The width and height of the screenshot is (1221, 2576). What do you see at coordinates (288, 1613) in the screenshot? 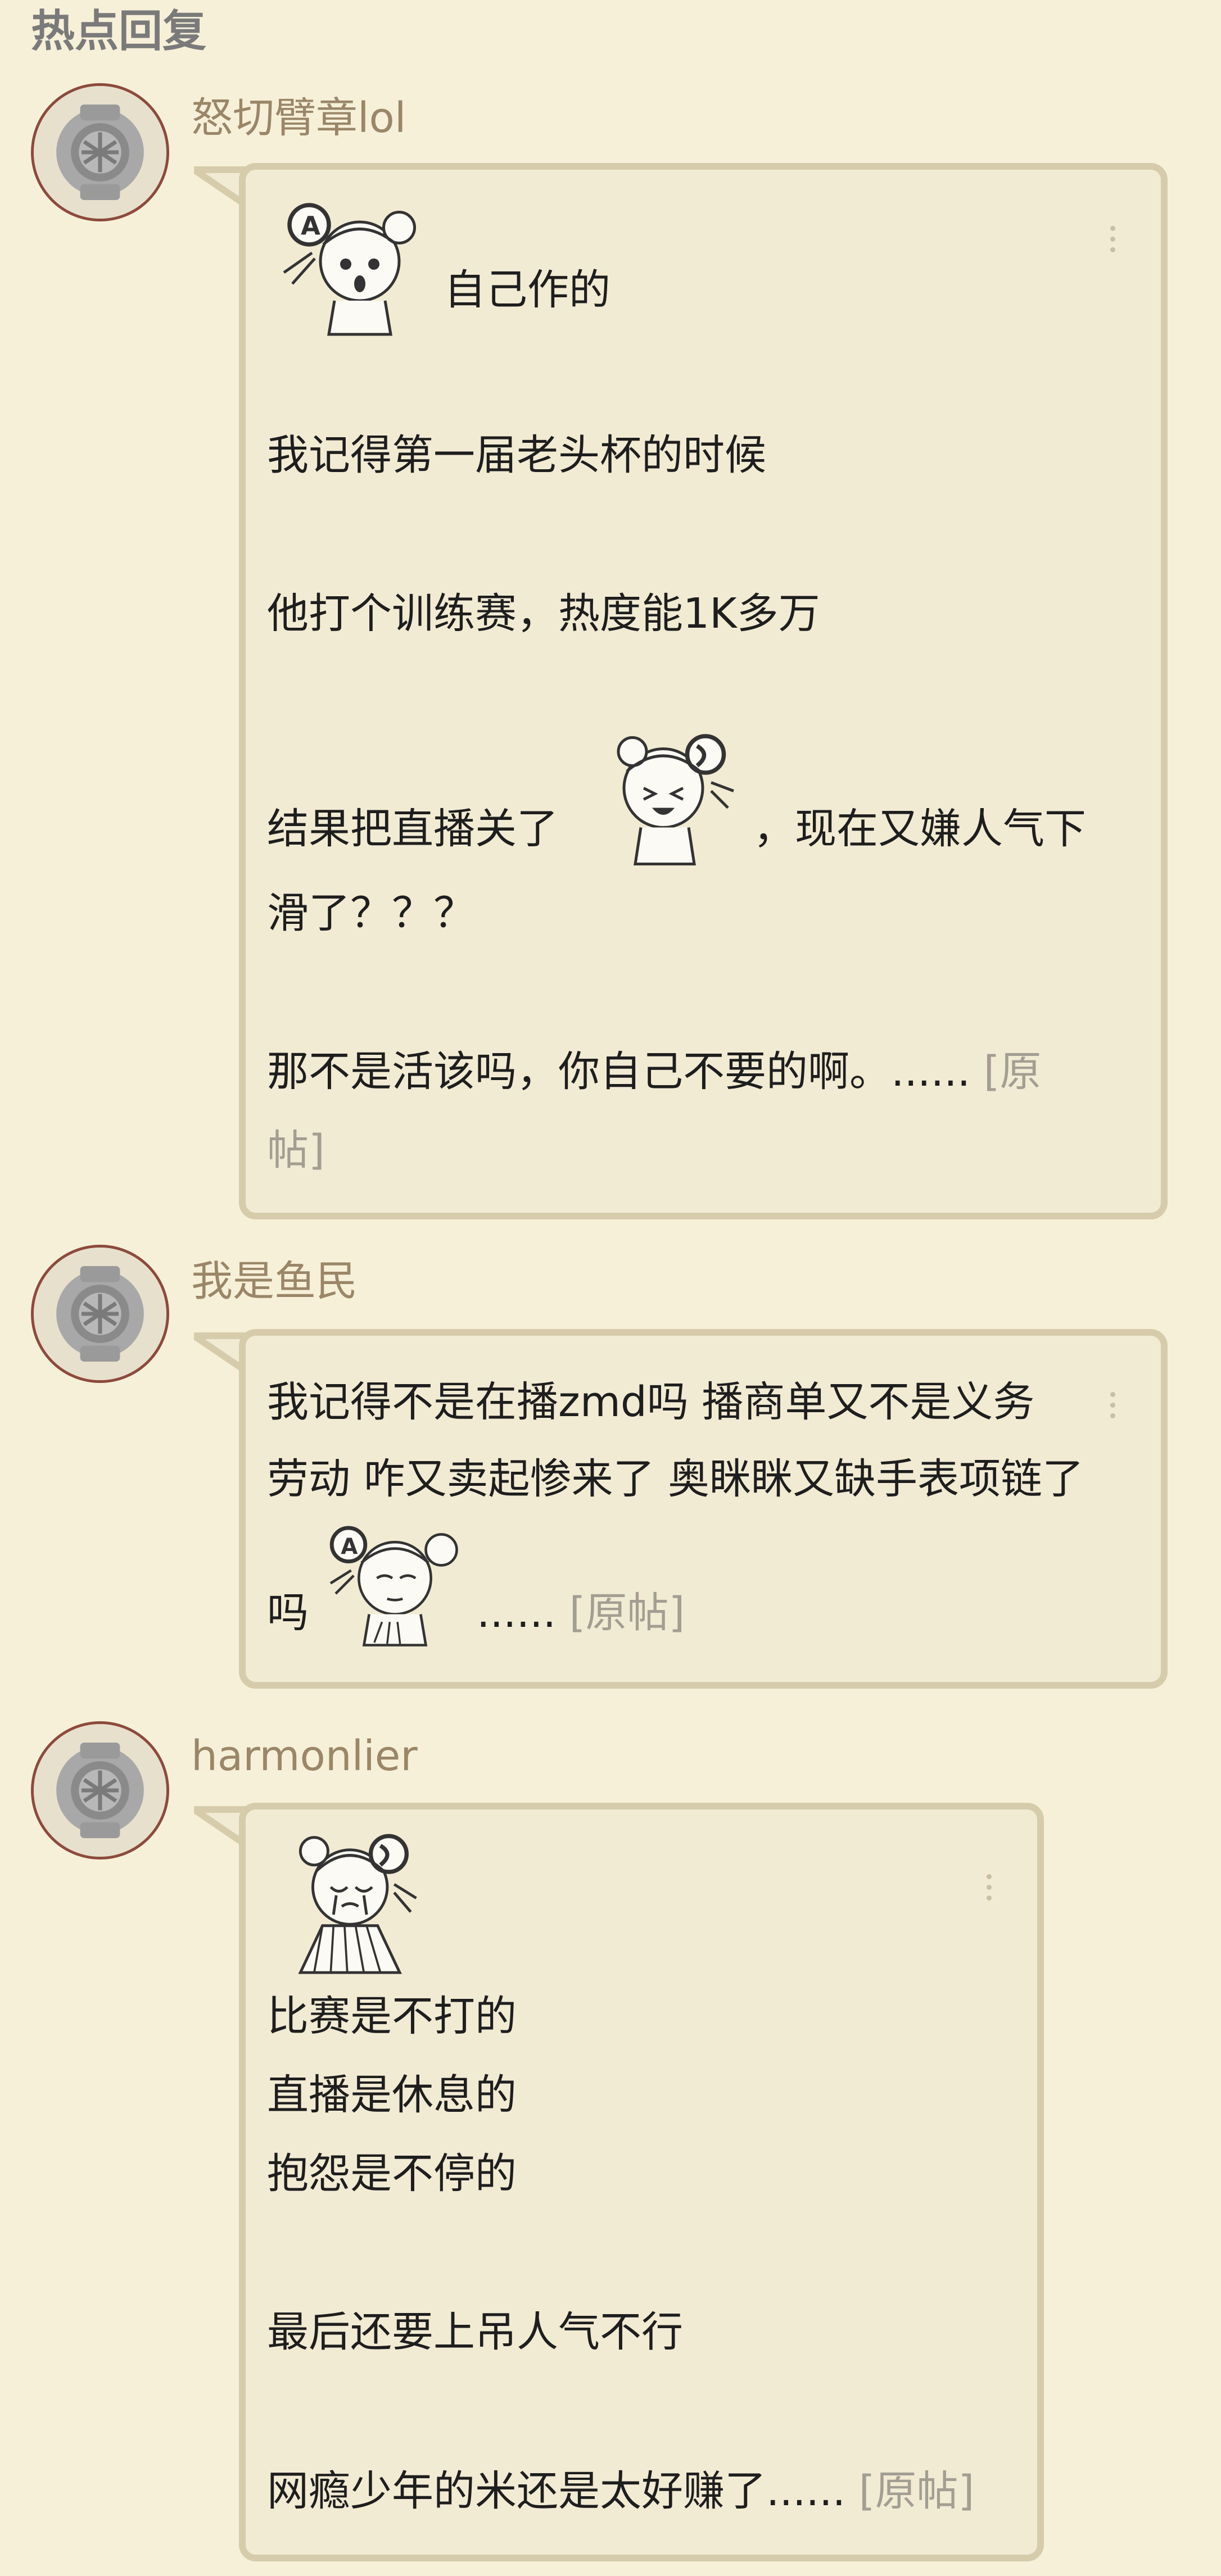
I see `reply-text-line: 吗` at bounding box center [288, 1613].